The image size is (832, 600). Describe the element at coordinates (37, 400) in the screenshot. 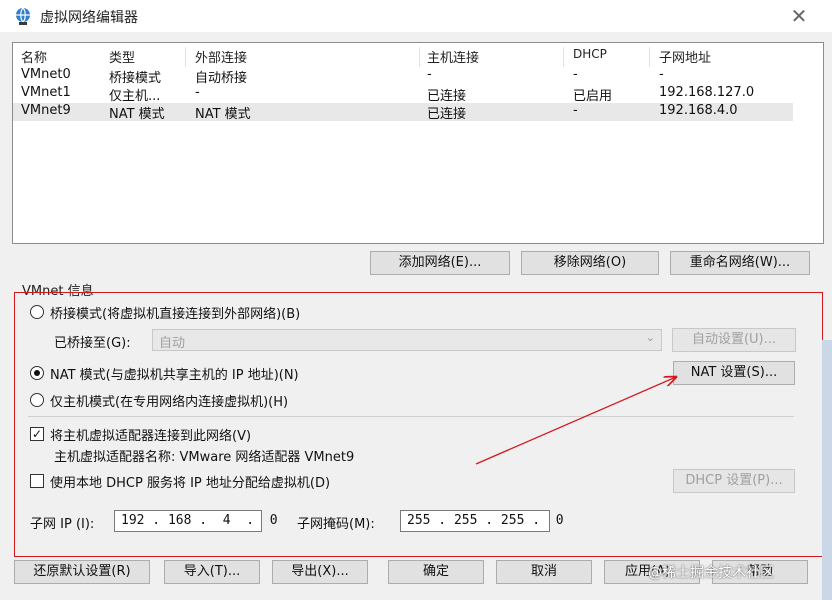

I see `host-only-radio` at that location.